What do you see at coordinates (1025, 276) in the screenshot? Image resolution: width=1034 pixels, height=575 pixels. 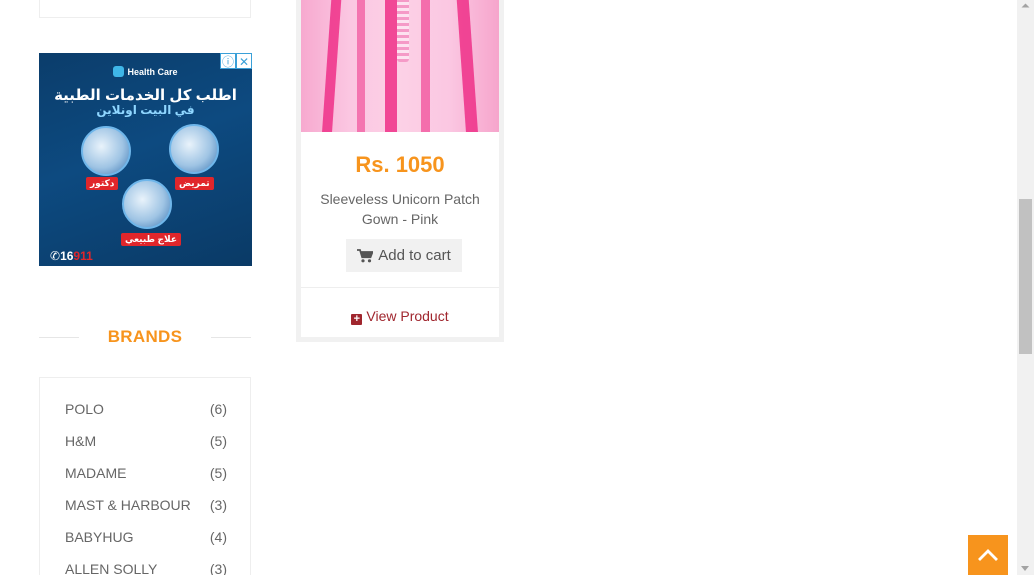 I see `scrollbar-thumb` at bounding box center [1025, 276].